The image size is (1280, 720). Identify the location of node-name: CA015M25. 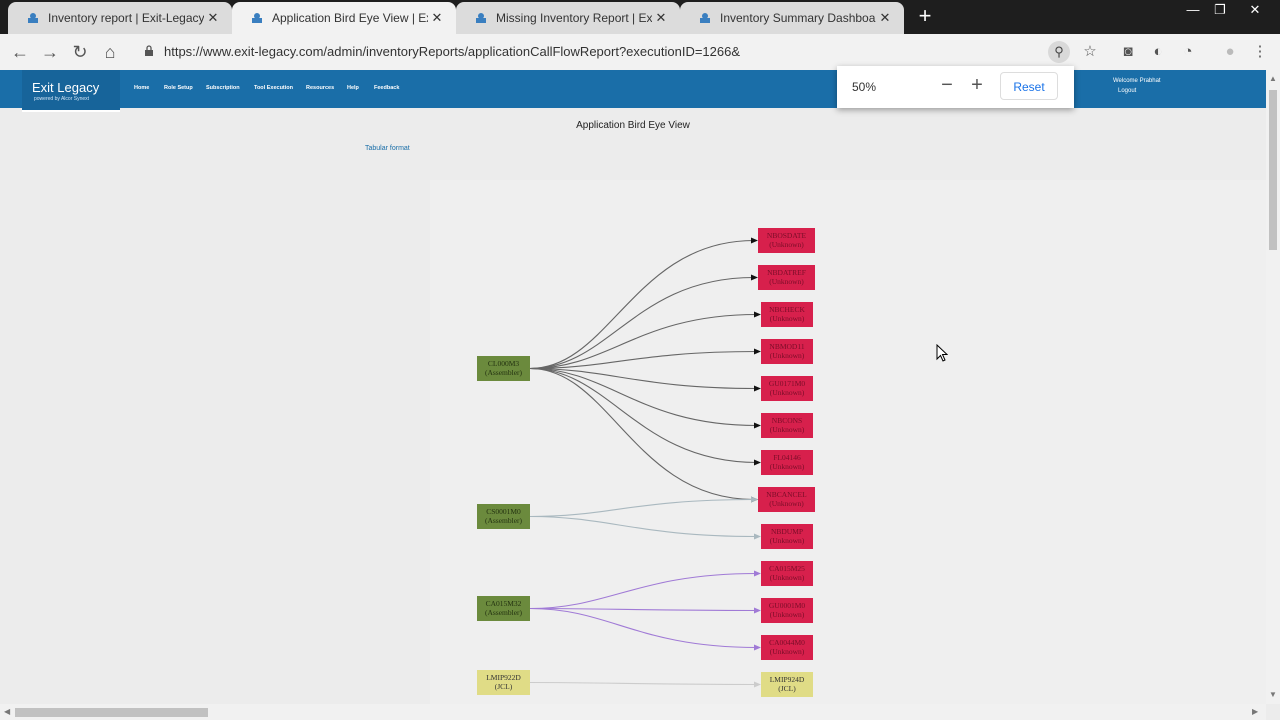
(787, 568).